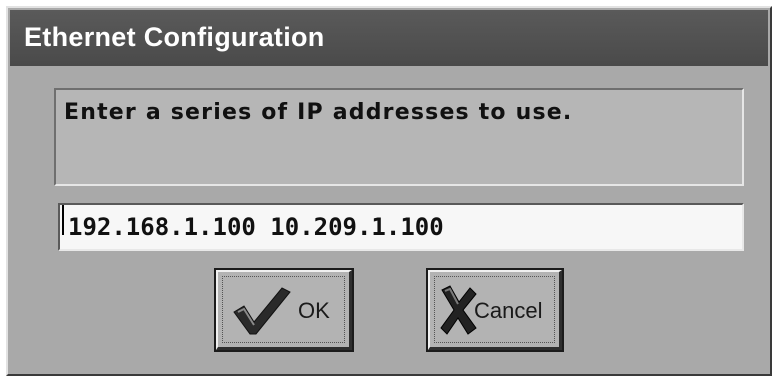 The width and height of the screenshot is (777, 381). I want to click on window-title: Ethernet Configuration, so click(174, 37).